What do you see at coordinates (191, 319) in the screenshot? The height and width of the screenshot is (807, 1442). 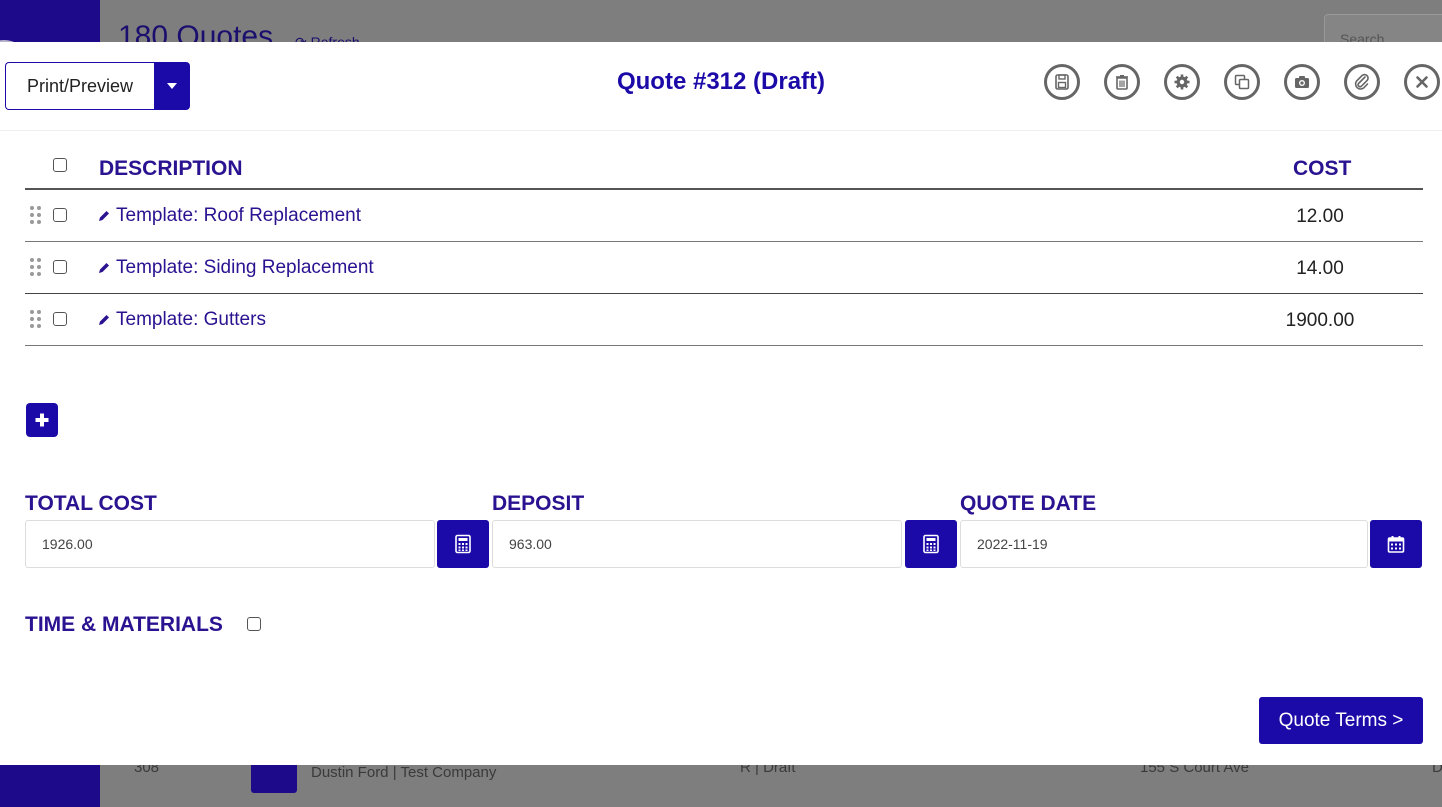 I see `row-description: Template: Gutters` at bounding box center [191, 319].